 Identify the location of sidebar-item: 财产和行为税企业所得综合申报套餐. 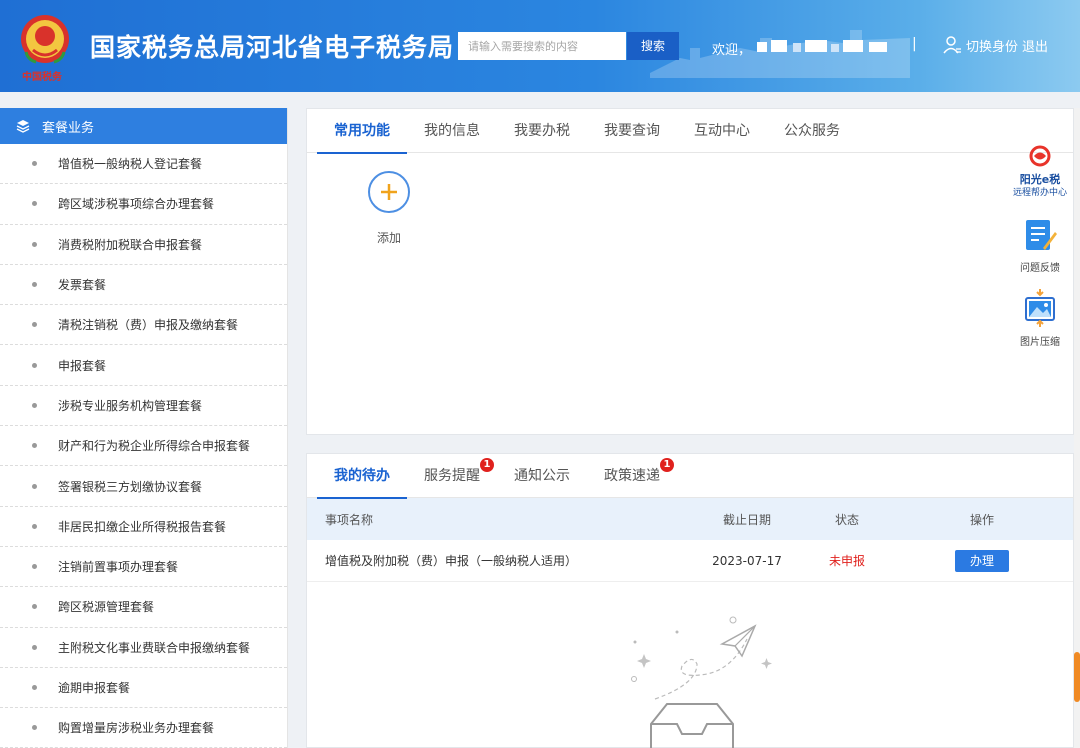
(143, 446).